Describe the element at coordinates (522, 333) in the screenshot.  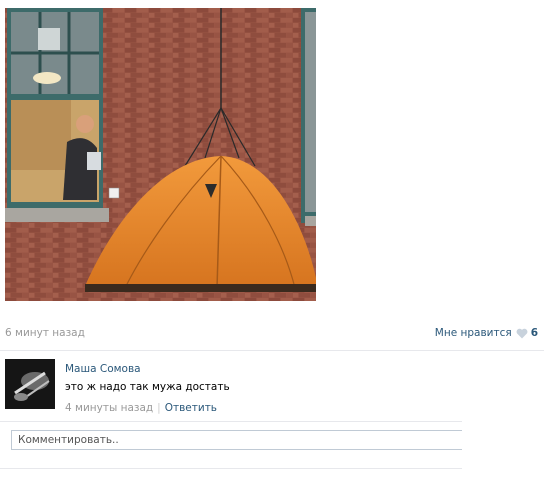
I see `heart-icon` at that location.